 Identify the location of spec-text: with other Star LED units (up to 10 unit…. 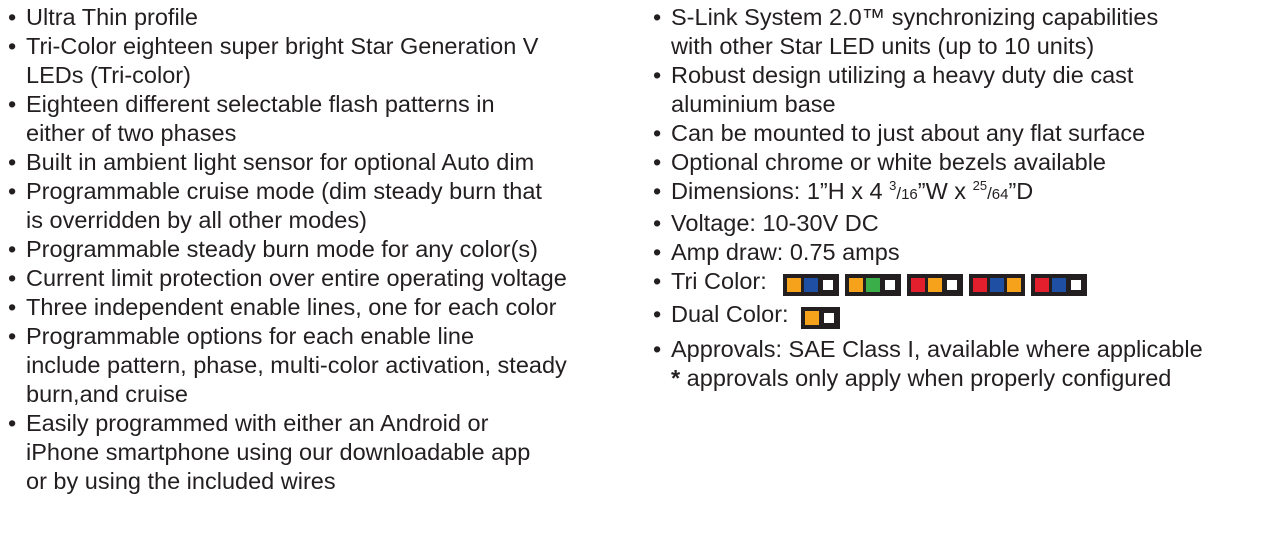
(883, 46).